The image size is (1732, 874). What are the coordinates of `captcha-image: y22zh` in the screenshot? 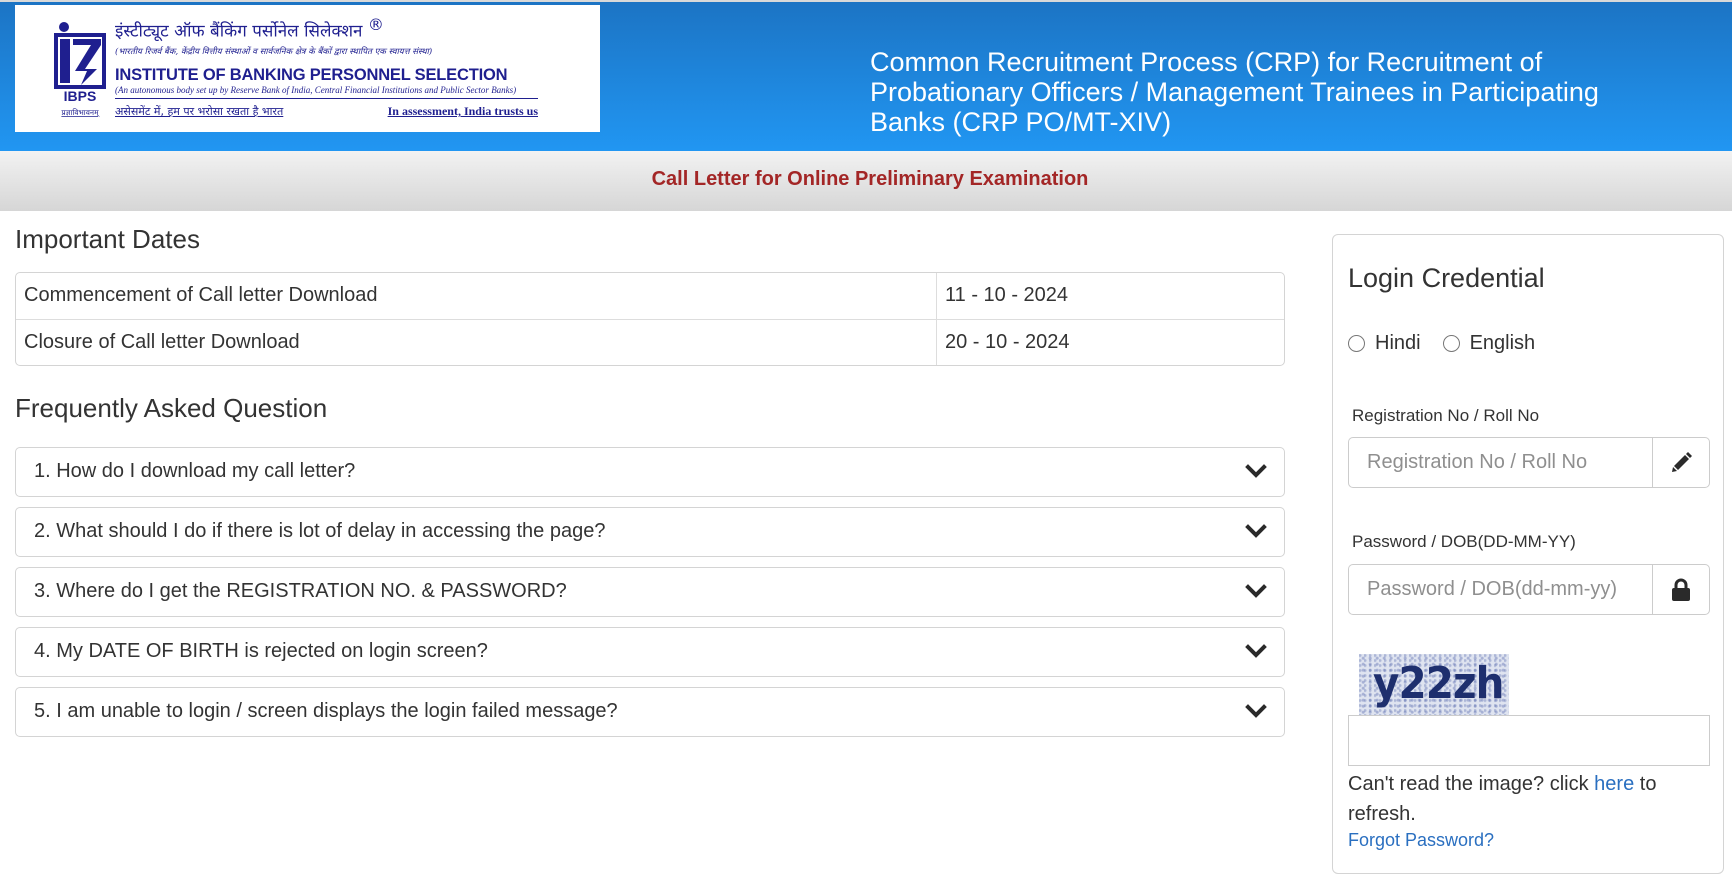 It's located at (1434, 684).